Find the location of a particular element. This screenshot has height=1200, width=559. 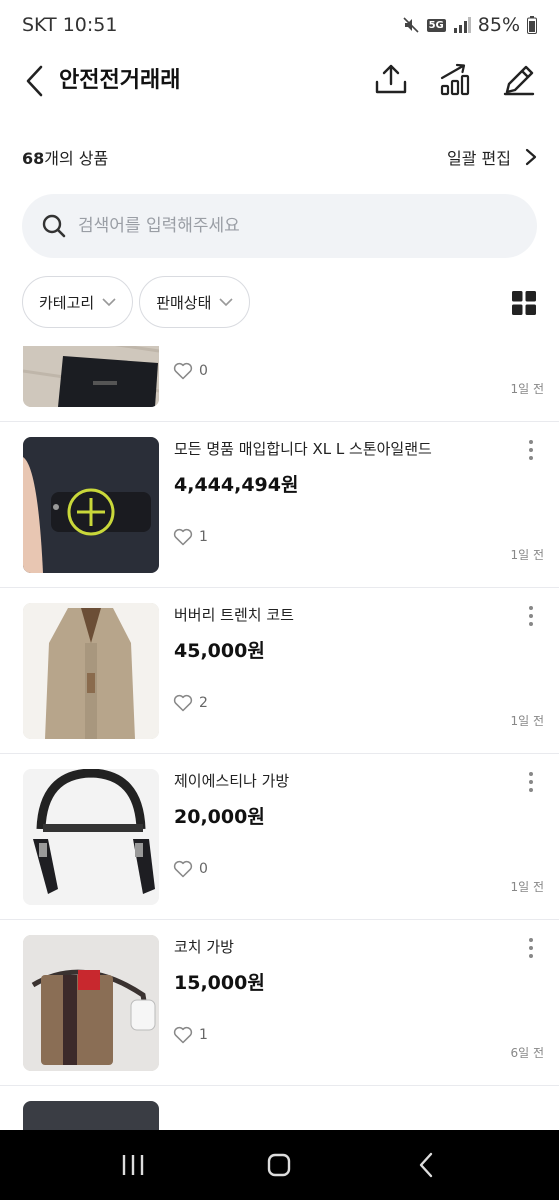

item-title: 모든 명품 매입합니다 XL L 스톤아일랜드 is located at coordinates (303, 449).